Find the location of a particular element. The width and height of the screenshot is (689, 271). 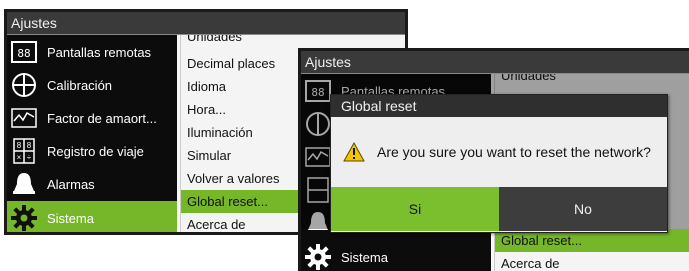

submenu-item-units: Unidades is located at coordinates (293, 41).